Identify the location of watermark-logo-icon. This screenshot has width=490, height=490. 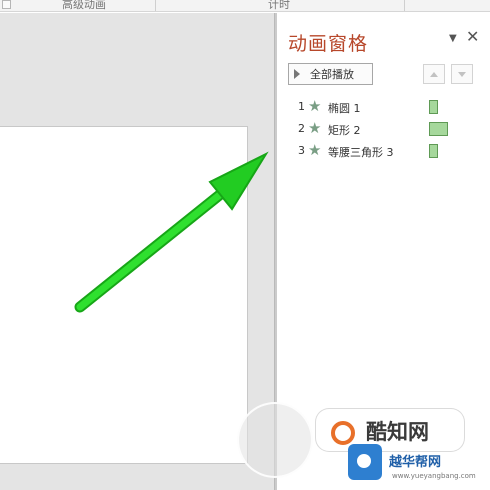
(343, 433).